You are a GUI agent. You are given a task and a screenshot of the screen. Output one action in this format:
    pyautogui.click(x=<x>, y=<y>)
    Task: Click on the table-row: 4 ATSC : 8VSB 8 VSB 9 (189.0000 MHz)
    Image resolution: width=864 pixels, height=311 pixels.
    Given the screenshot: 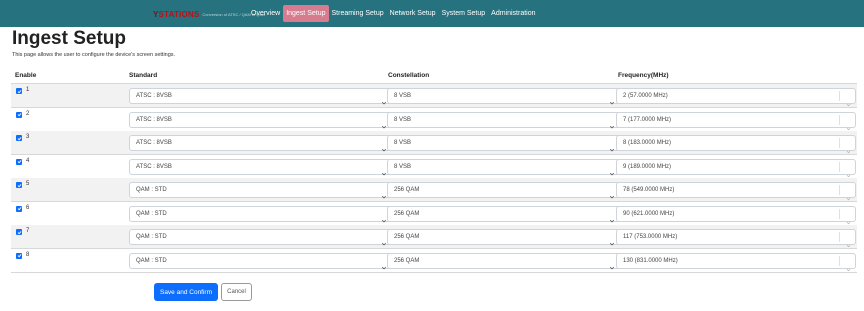 What is the action you would take?
    pyautogui.click(x=434, y=167)
    